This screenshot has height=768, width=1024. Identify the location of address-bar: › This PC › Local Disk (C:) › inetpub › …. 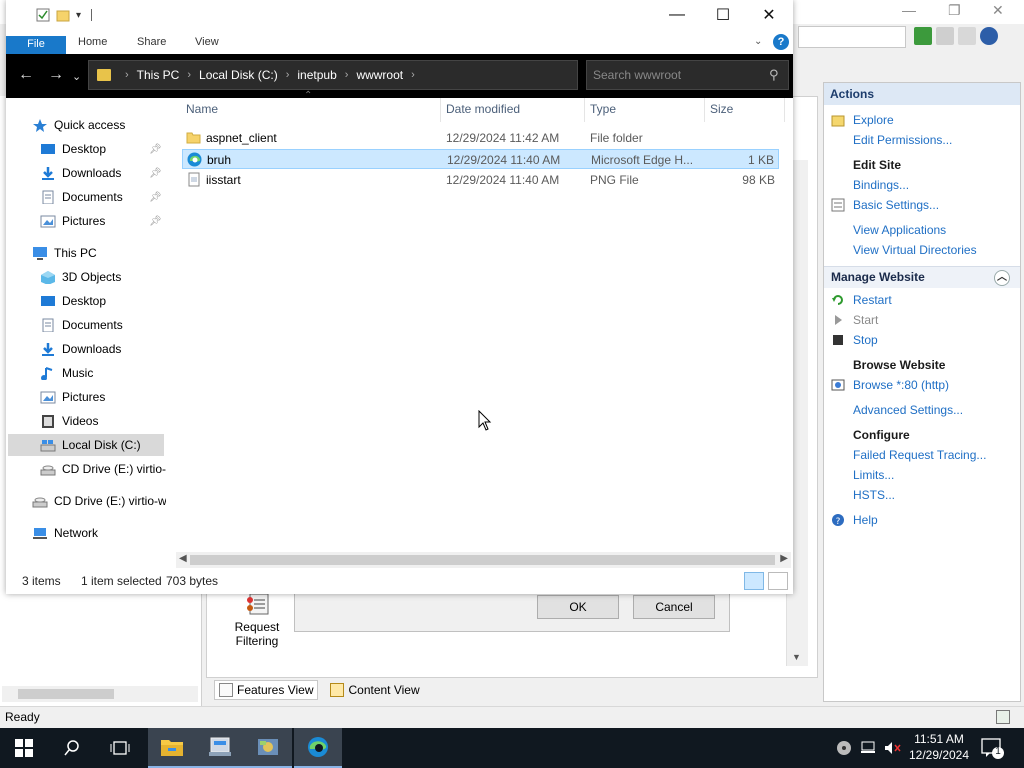
(371, 75).